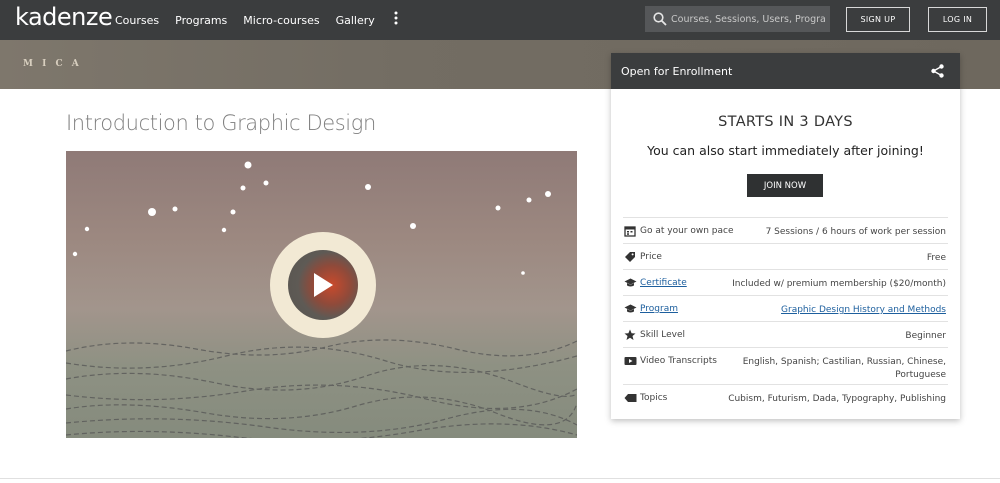  I want to click on enrollment-card-header: Open for Enrollment, so click(785, 71).